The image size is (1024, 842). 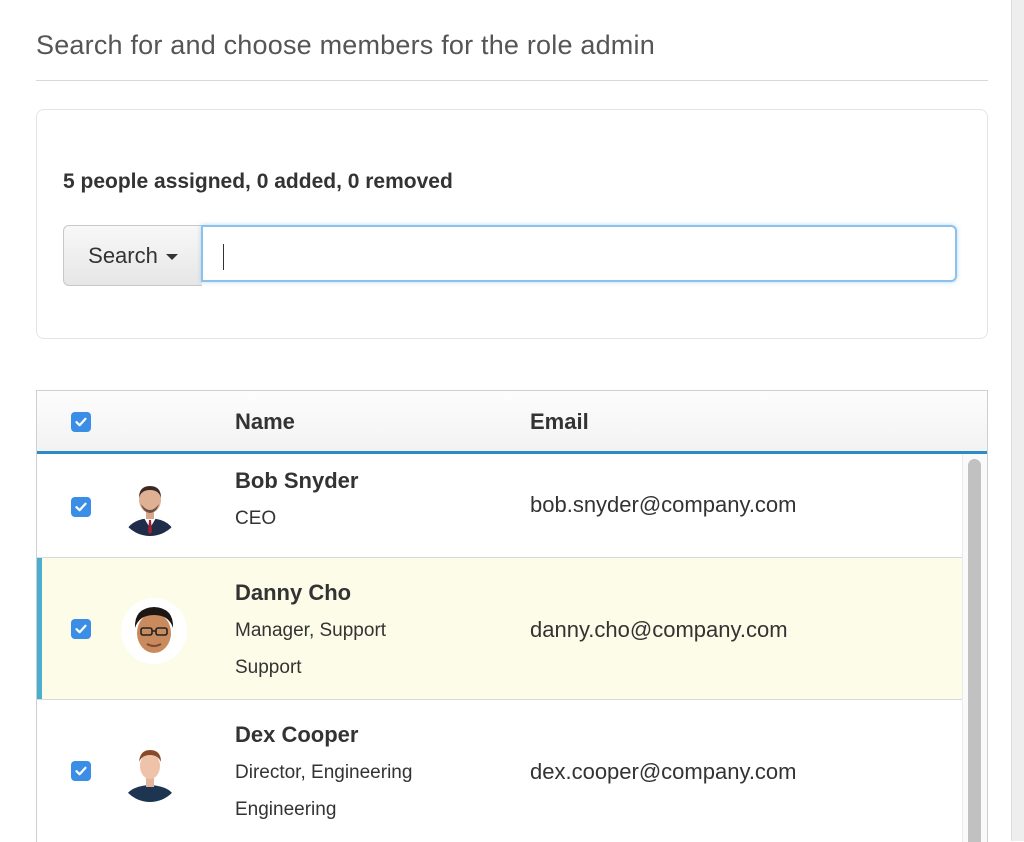 What do you see at coordinates (559, 422) in the screenshot?
I see `column-header-email: Email` at bounding box center [559, 422].